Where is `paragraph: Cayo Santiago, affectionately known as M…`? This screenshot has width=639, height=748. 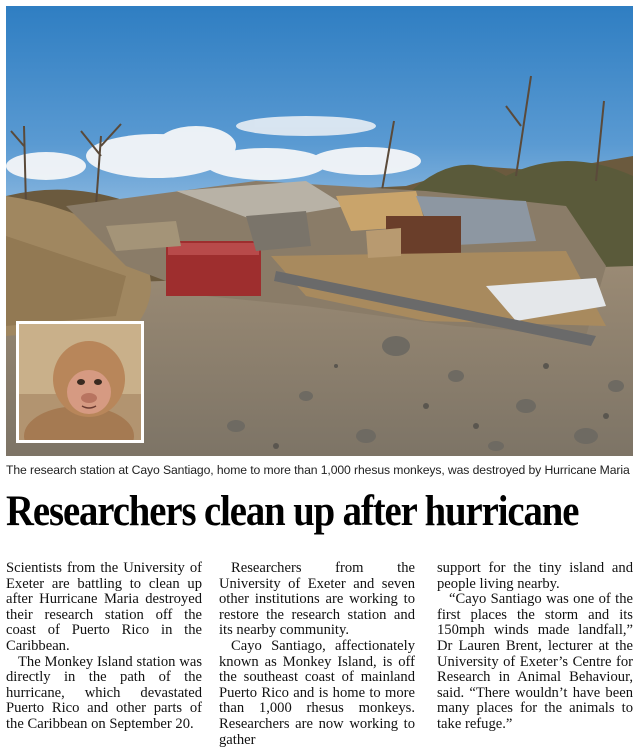
paragraph: Cayo Santiago, affectionately known as M… is located at coordinates (317, 692).